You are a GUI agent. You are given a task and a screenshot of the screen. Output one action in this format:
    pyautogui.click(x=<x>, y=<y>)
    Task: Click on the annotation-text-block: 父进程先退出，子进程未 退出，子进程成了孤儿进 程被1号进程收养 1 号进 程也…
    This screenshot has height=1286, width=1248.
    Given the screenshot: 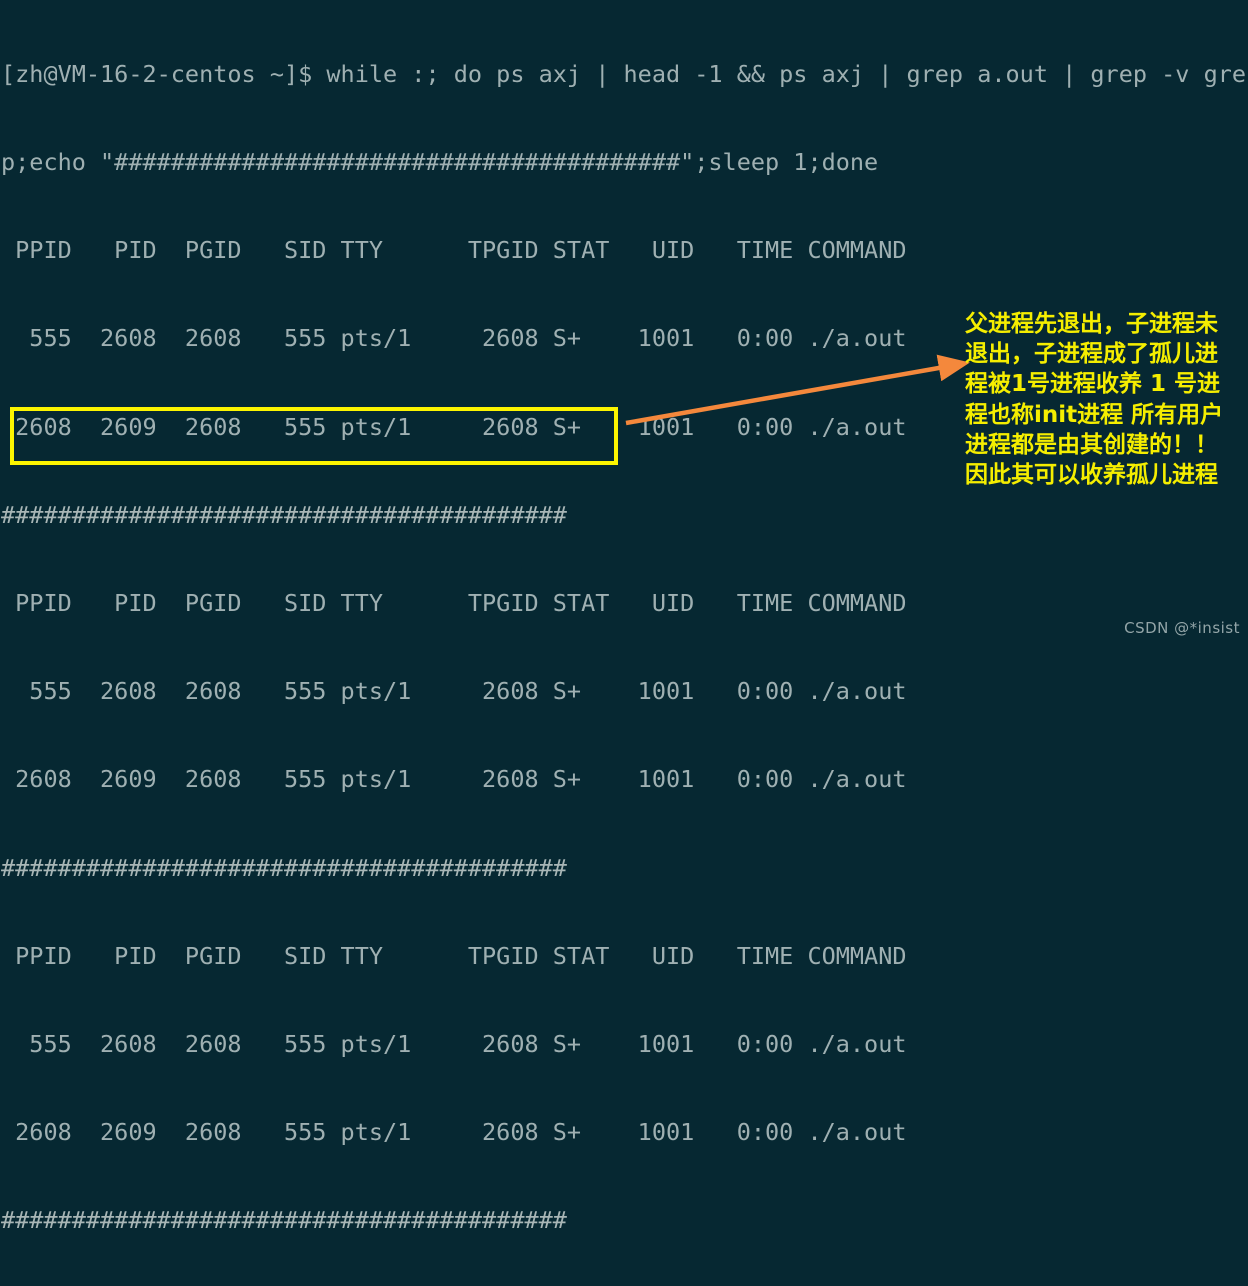 What is the action you would take?
    pyautogui.click(x=1106, y=399)
    